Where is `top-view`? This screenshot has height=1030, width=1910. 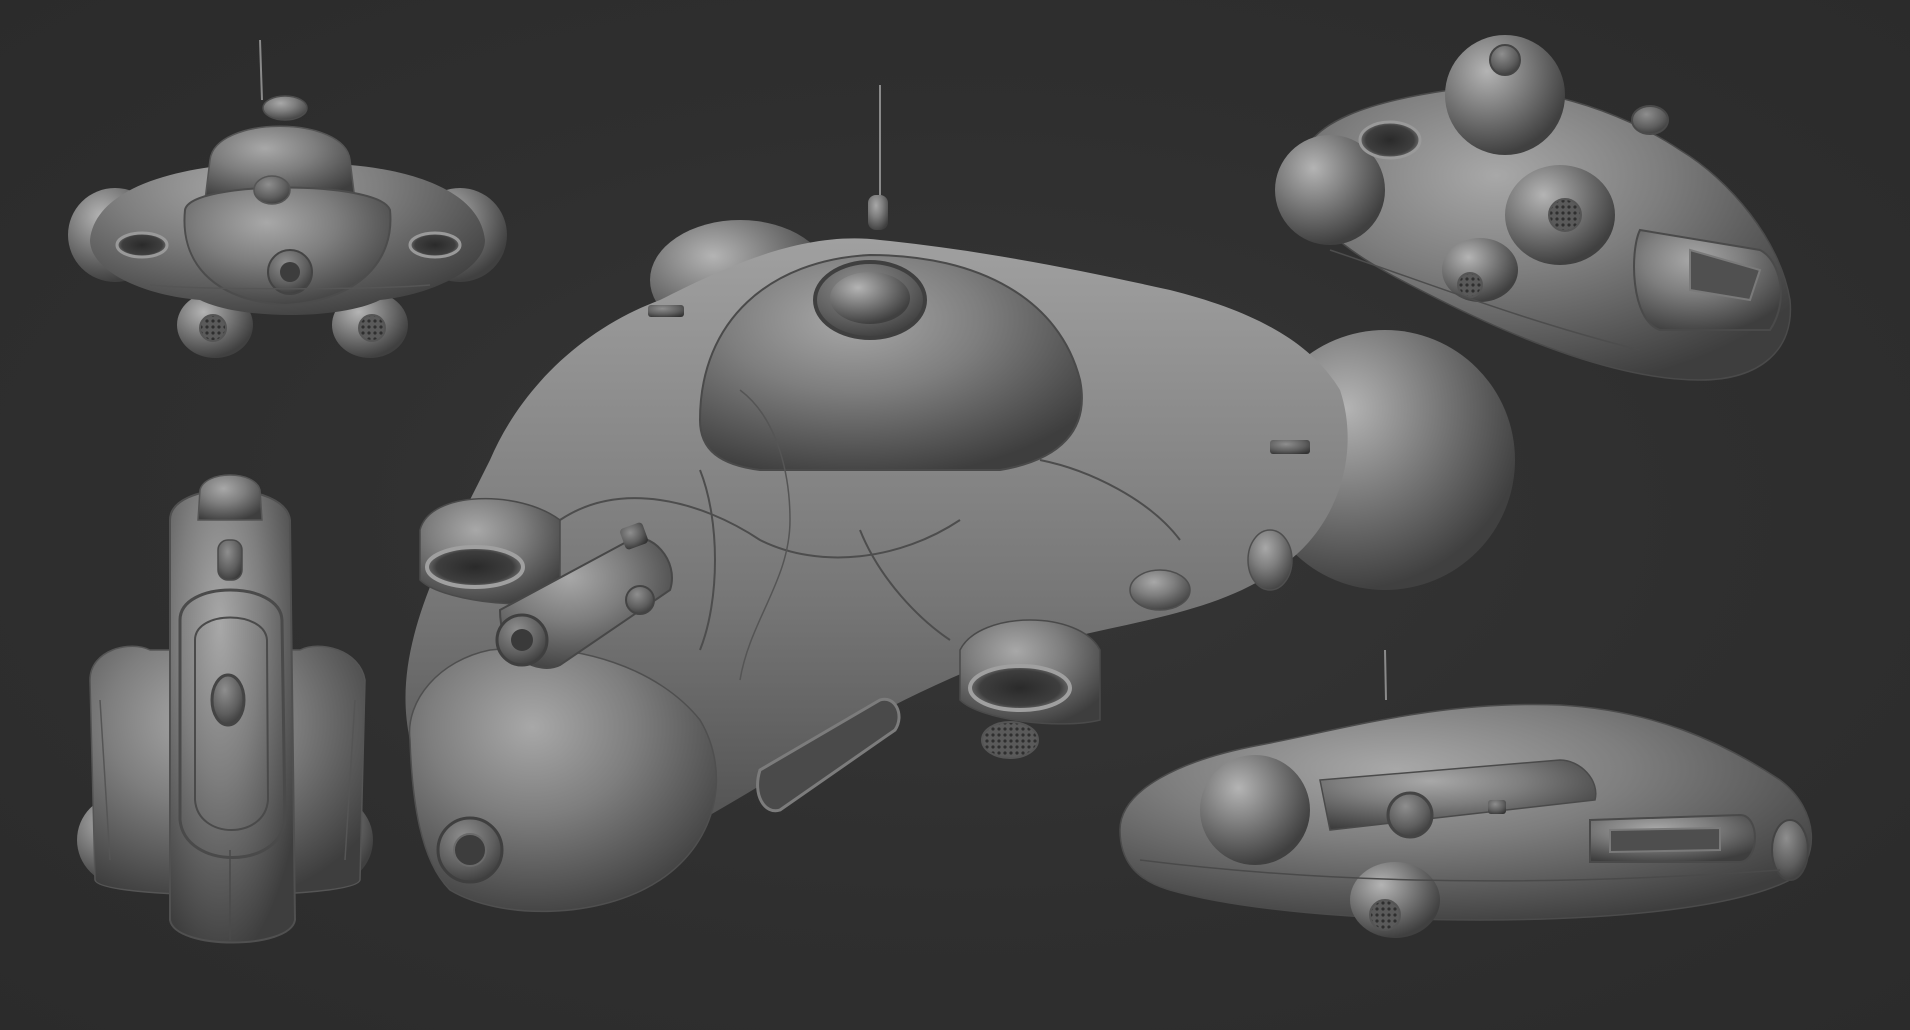
top-view is located at coordinates (225, 709).